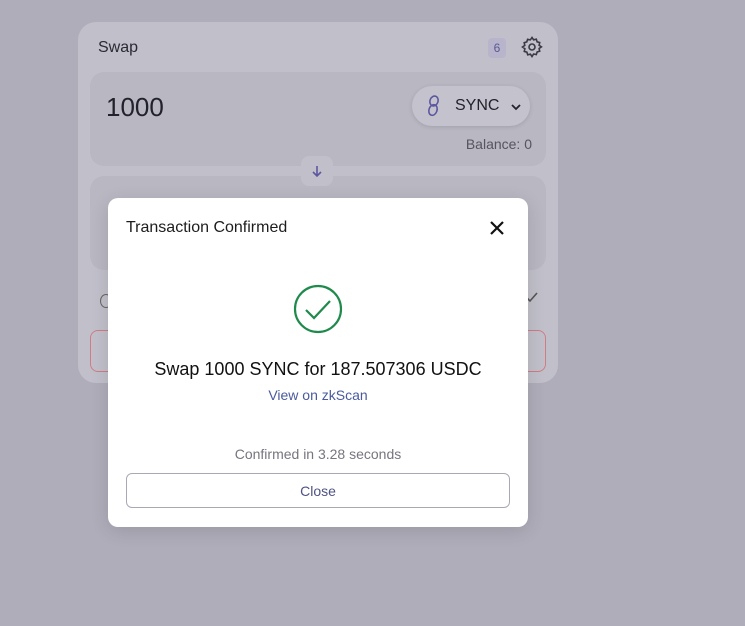  I want to click on confirmation-time: Confirmed in 3.28 seconds, so click(318, 454).